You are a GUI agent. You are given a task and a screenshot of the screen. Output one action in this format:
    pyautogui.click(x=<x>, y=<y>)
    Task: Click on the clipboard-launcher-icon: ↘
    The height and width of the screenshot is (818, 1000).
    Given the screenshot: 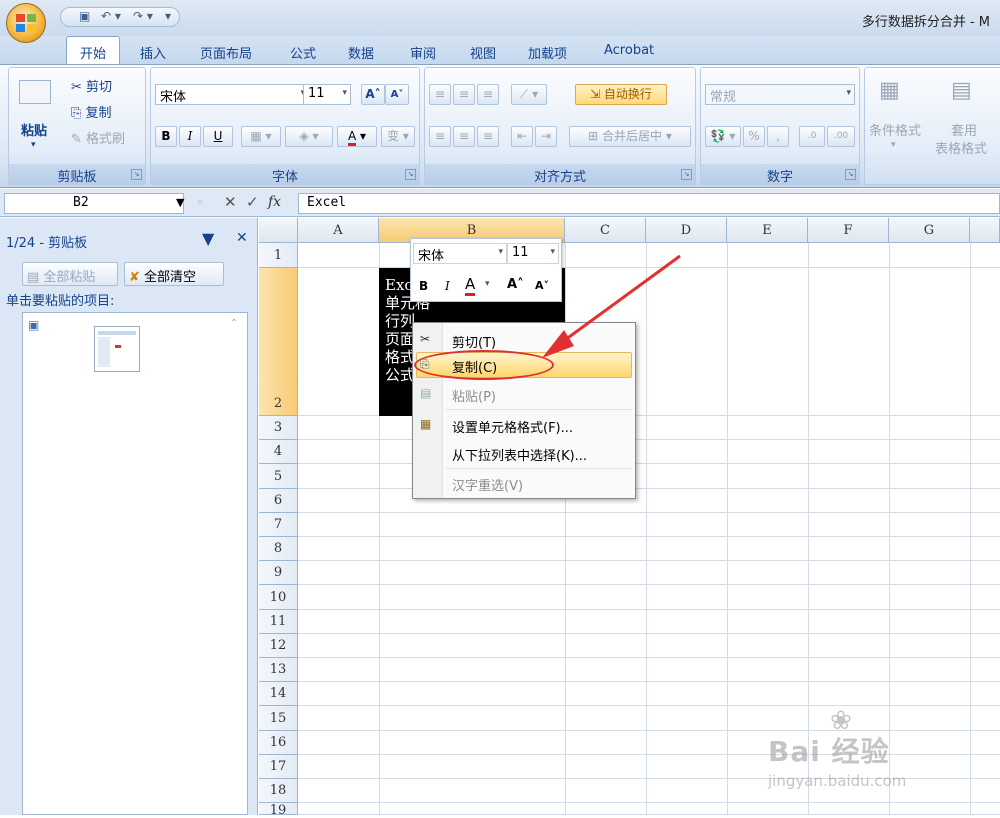 What is the action you would take?
    pyautogui.click(x=136, y=174)
    